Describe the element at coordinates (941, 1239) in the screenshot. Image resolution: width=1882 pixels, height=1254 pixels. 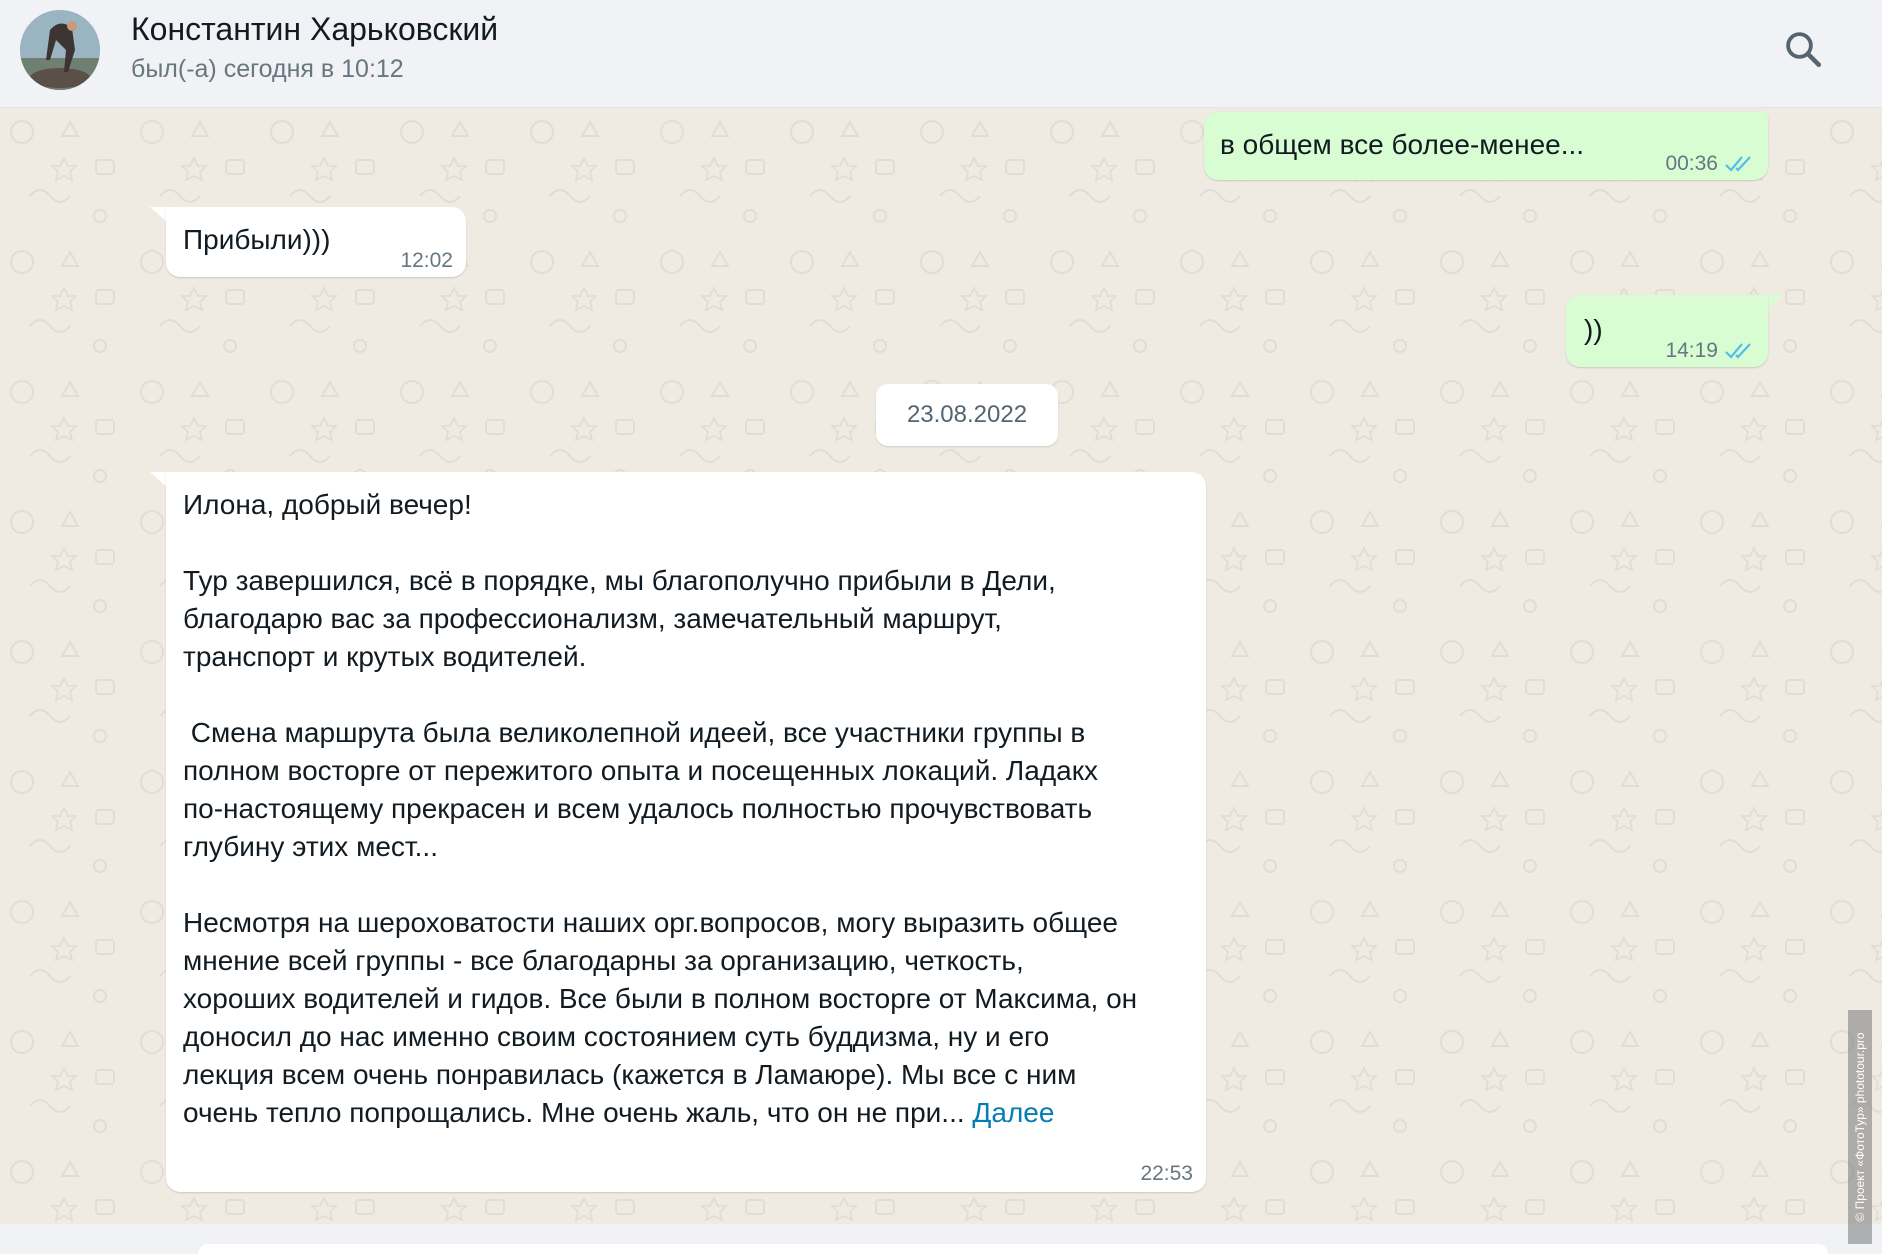
I see `message-composer` at that location.